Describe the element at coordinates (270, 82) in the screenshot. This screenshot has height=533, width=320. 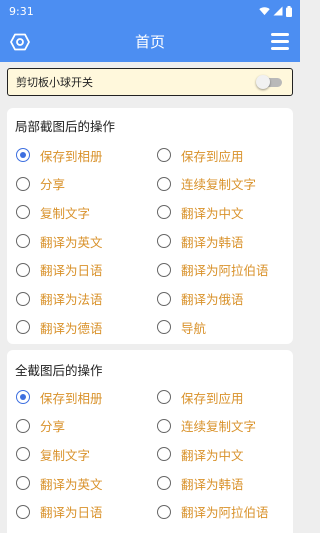
I see `clipboard-ball-switch` at that location.